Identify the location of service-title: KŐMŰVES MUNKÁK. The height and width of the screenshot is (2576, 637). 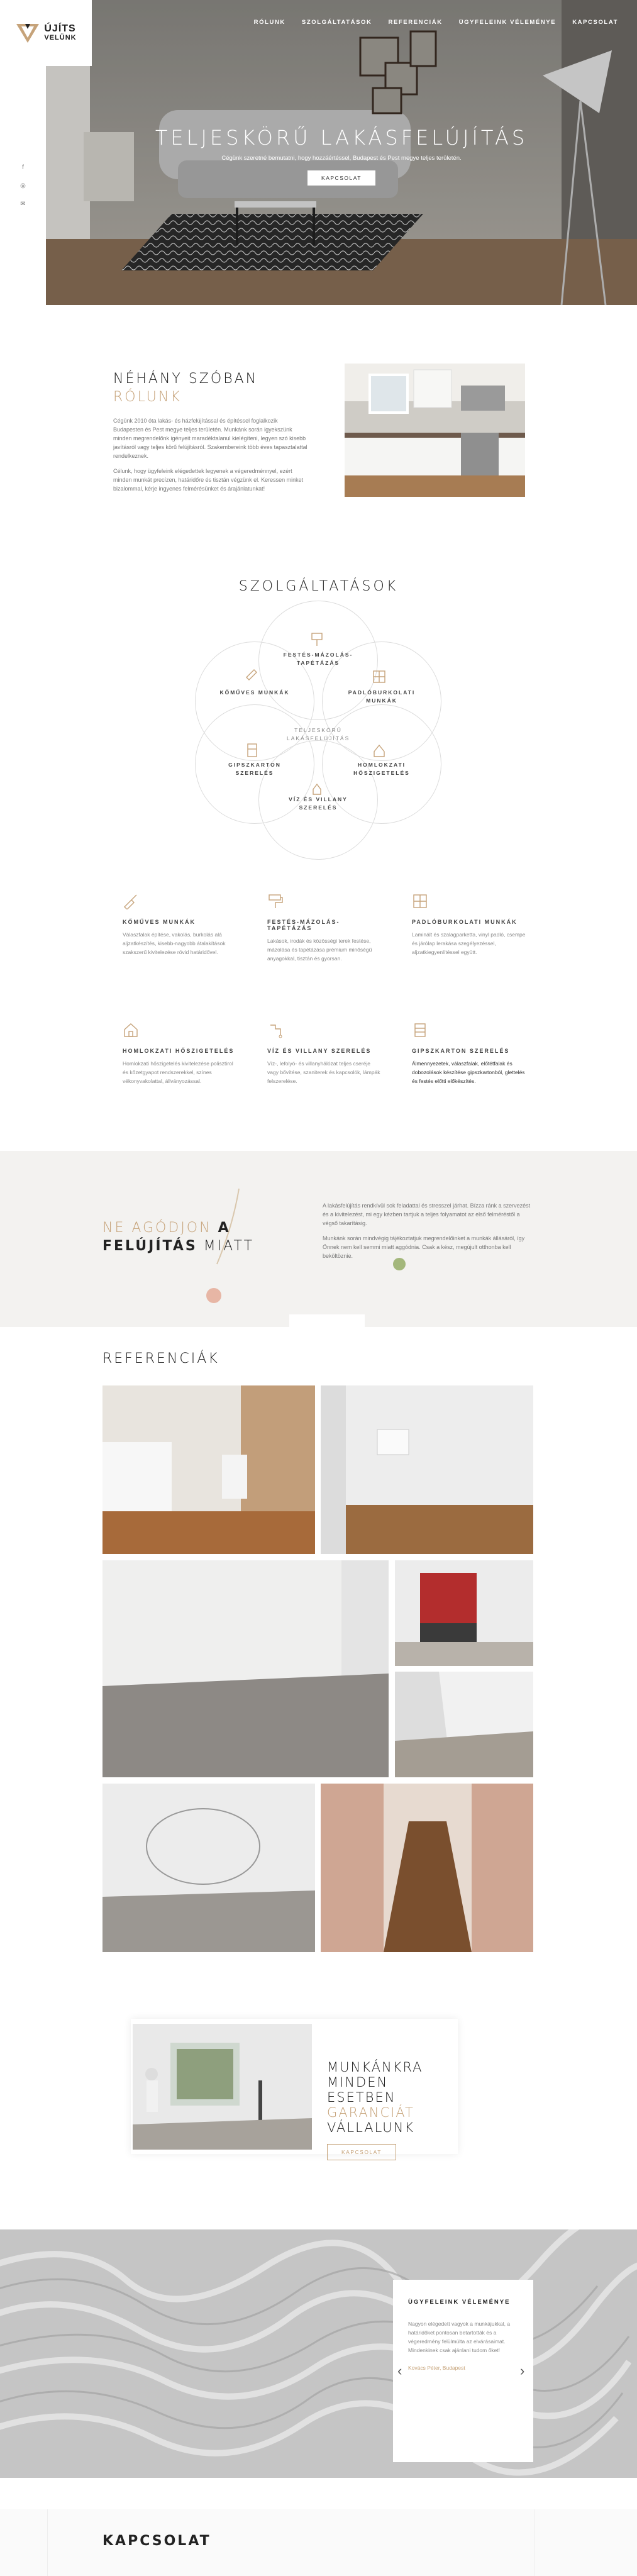
(160, 922).